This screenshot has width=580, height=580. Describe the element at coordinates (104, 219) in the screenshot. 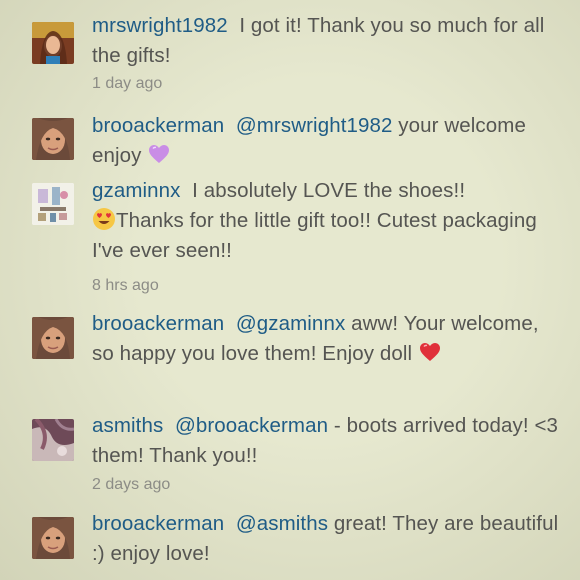

I see `heart-eyes-smiley-icon` at that location.